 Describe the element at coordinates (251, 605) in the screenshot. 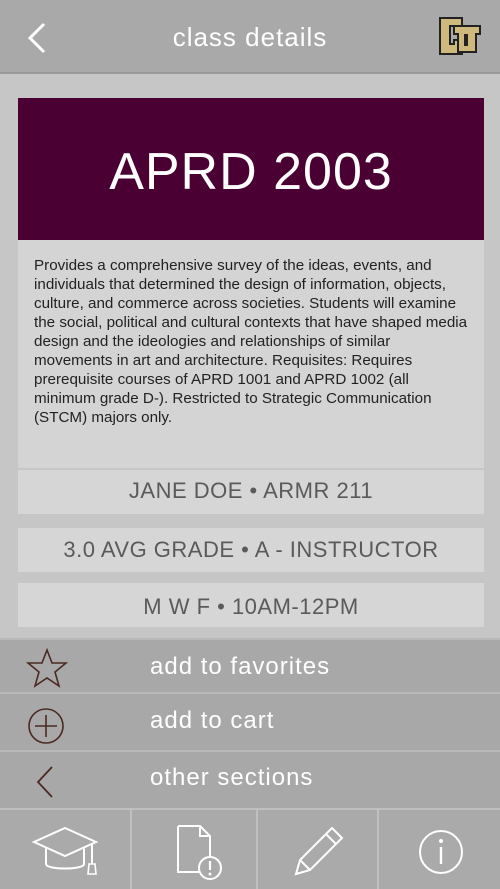

I see `schedule: M W F • 10AM-12PM` at that location.